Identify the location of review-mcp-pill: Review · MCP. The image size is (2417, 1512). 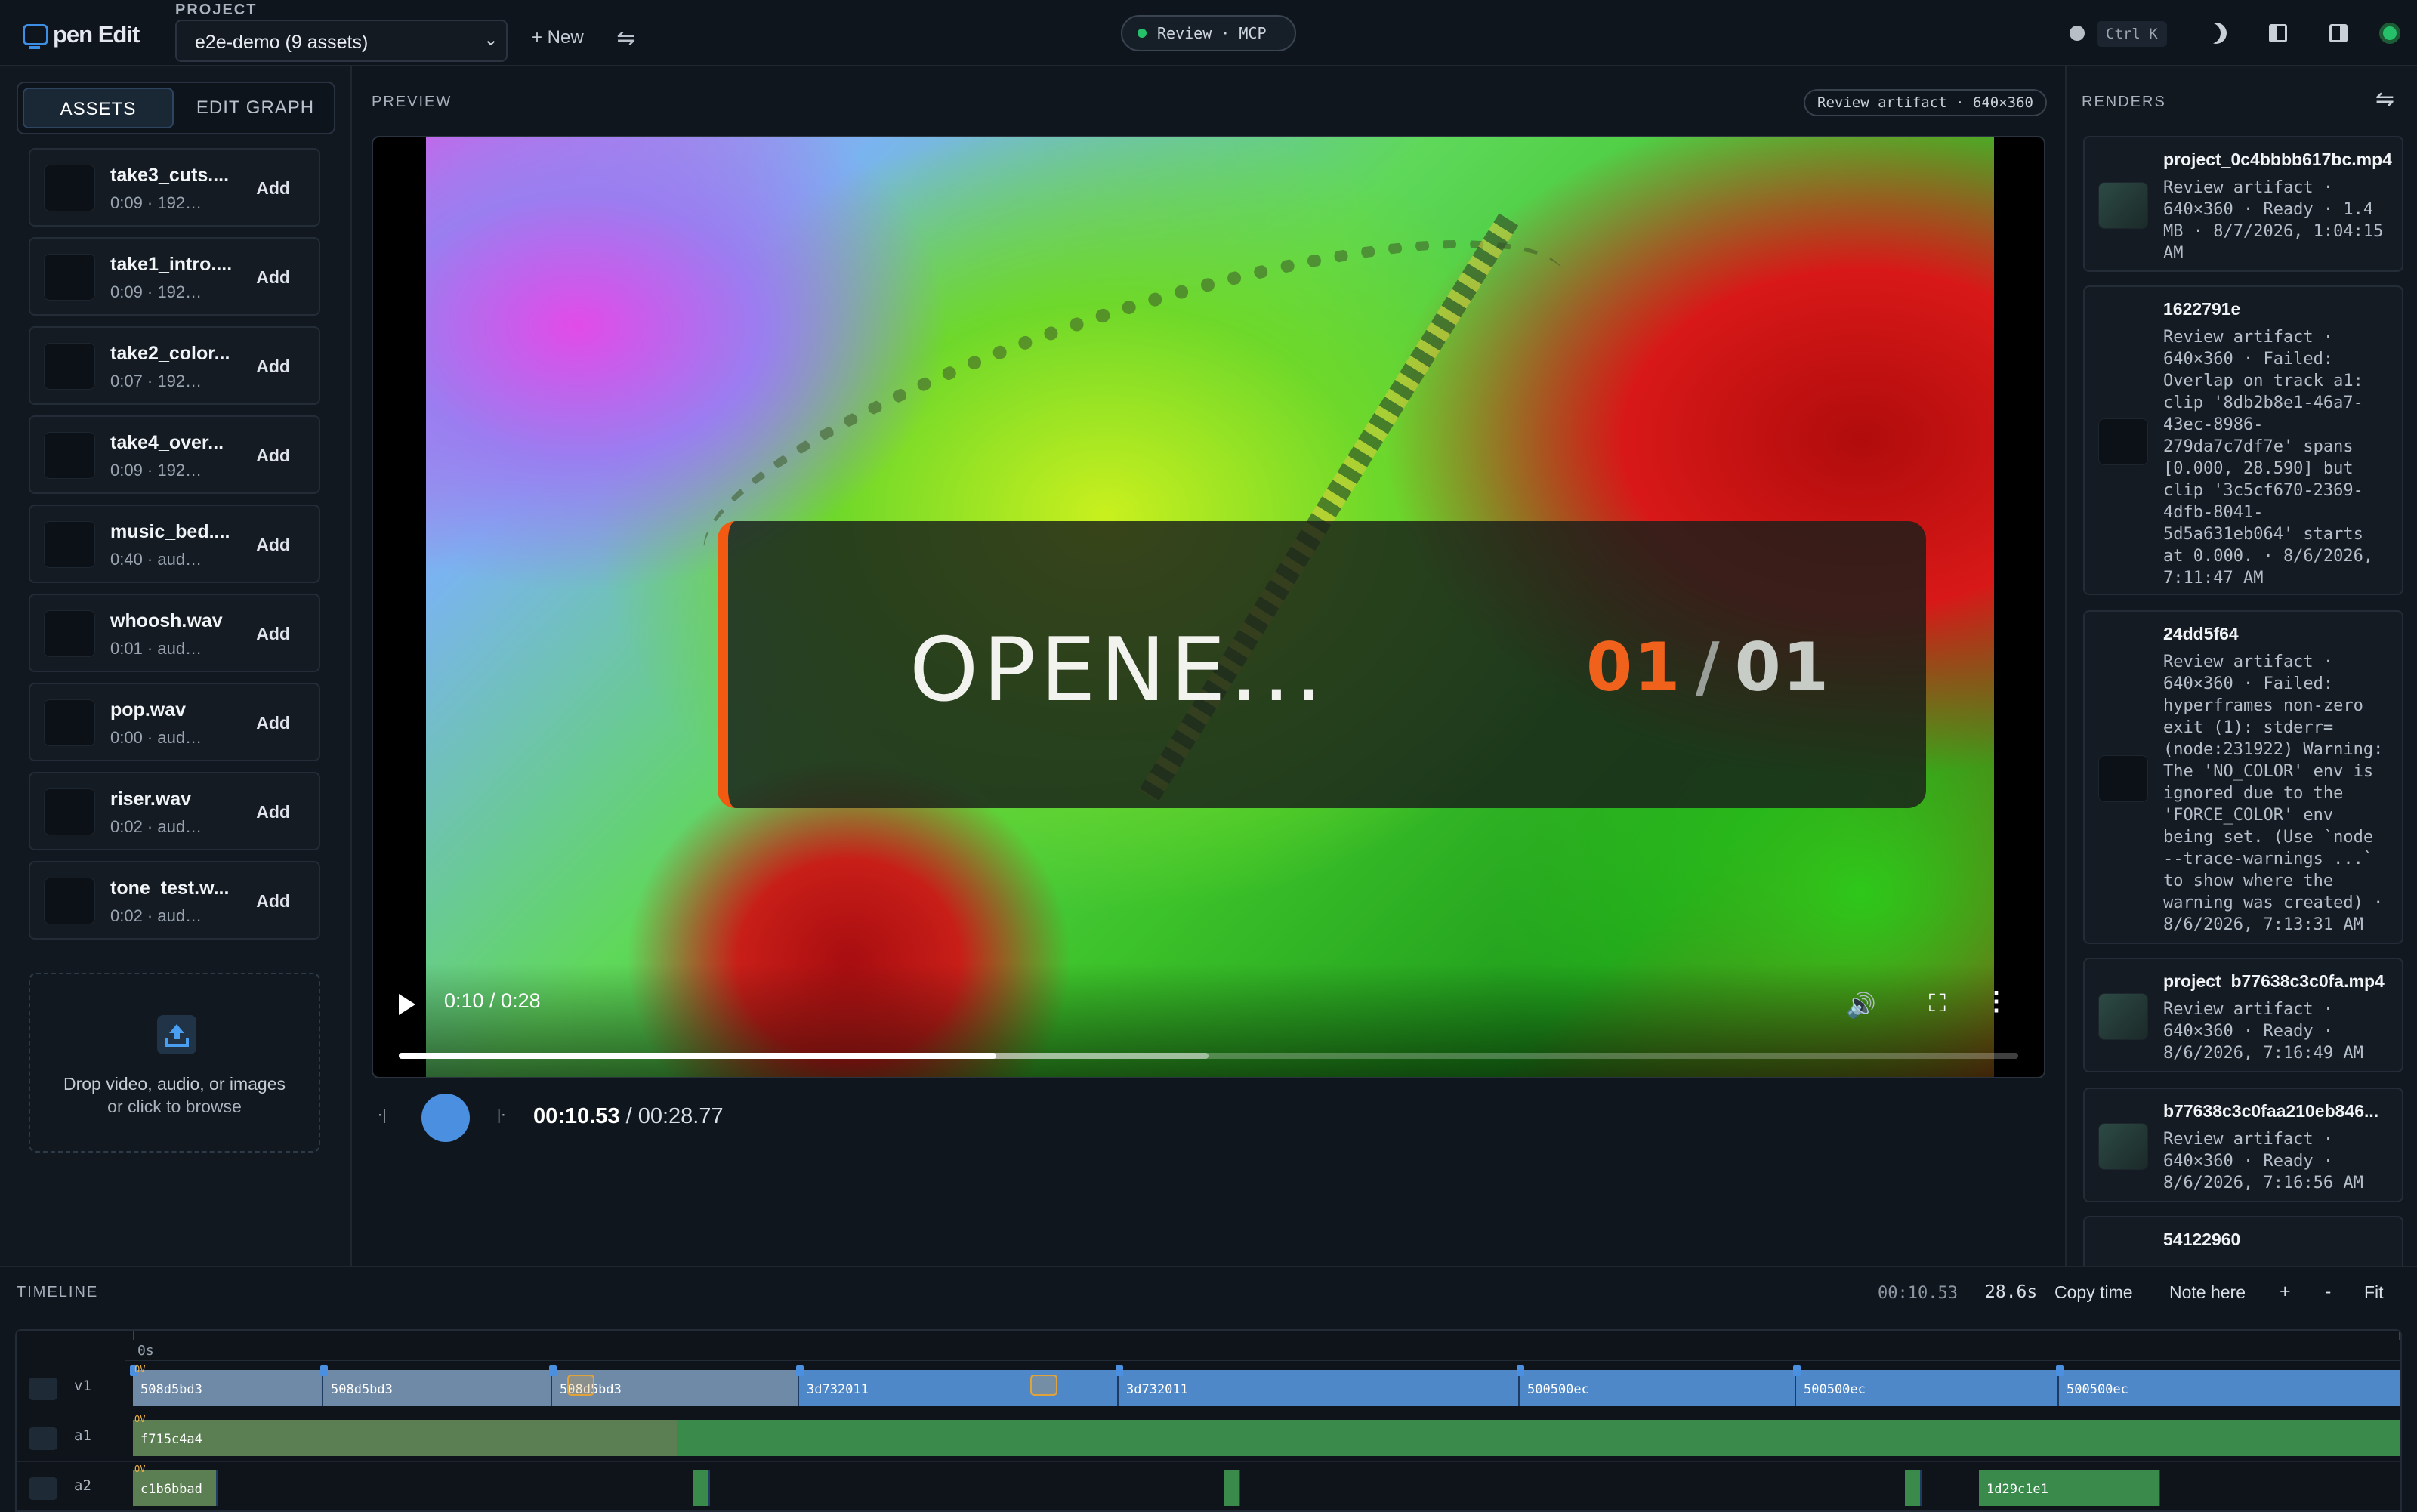
(1208, 33).